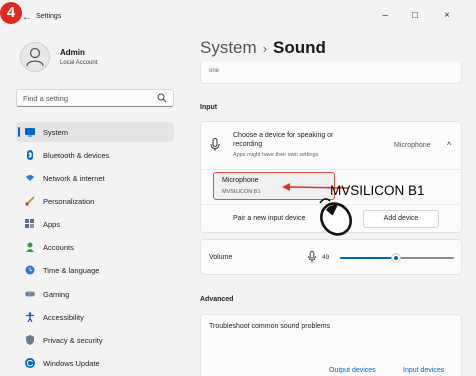 This screenshot has width=476, height=376. What do you see at coordinates (335, 217) in the screenshot?
I see `mouse-click-icon` at bounding box center [335, 217].